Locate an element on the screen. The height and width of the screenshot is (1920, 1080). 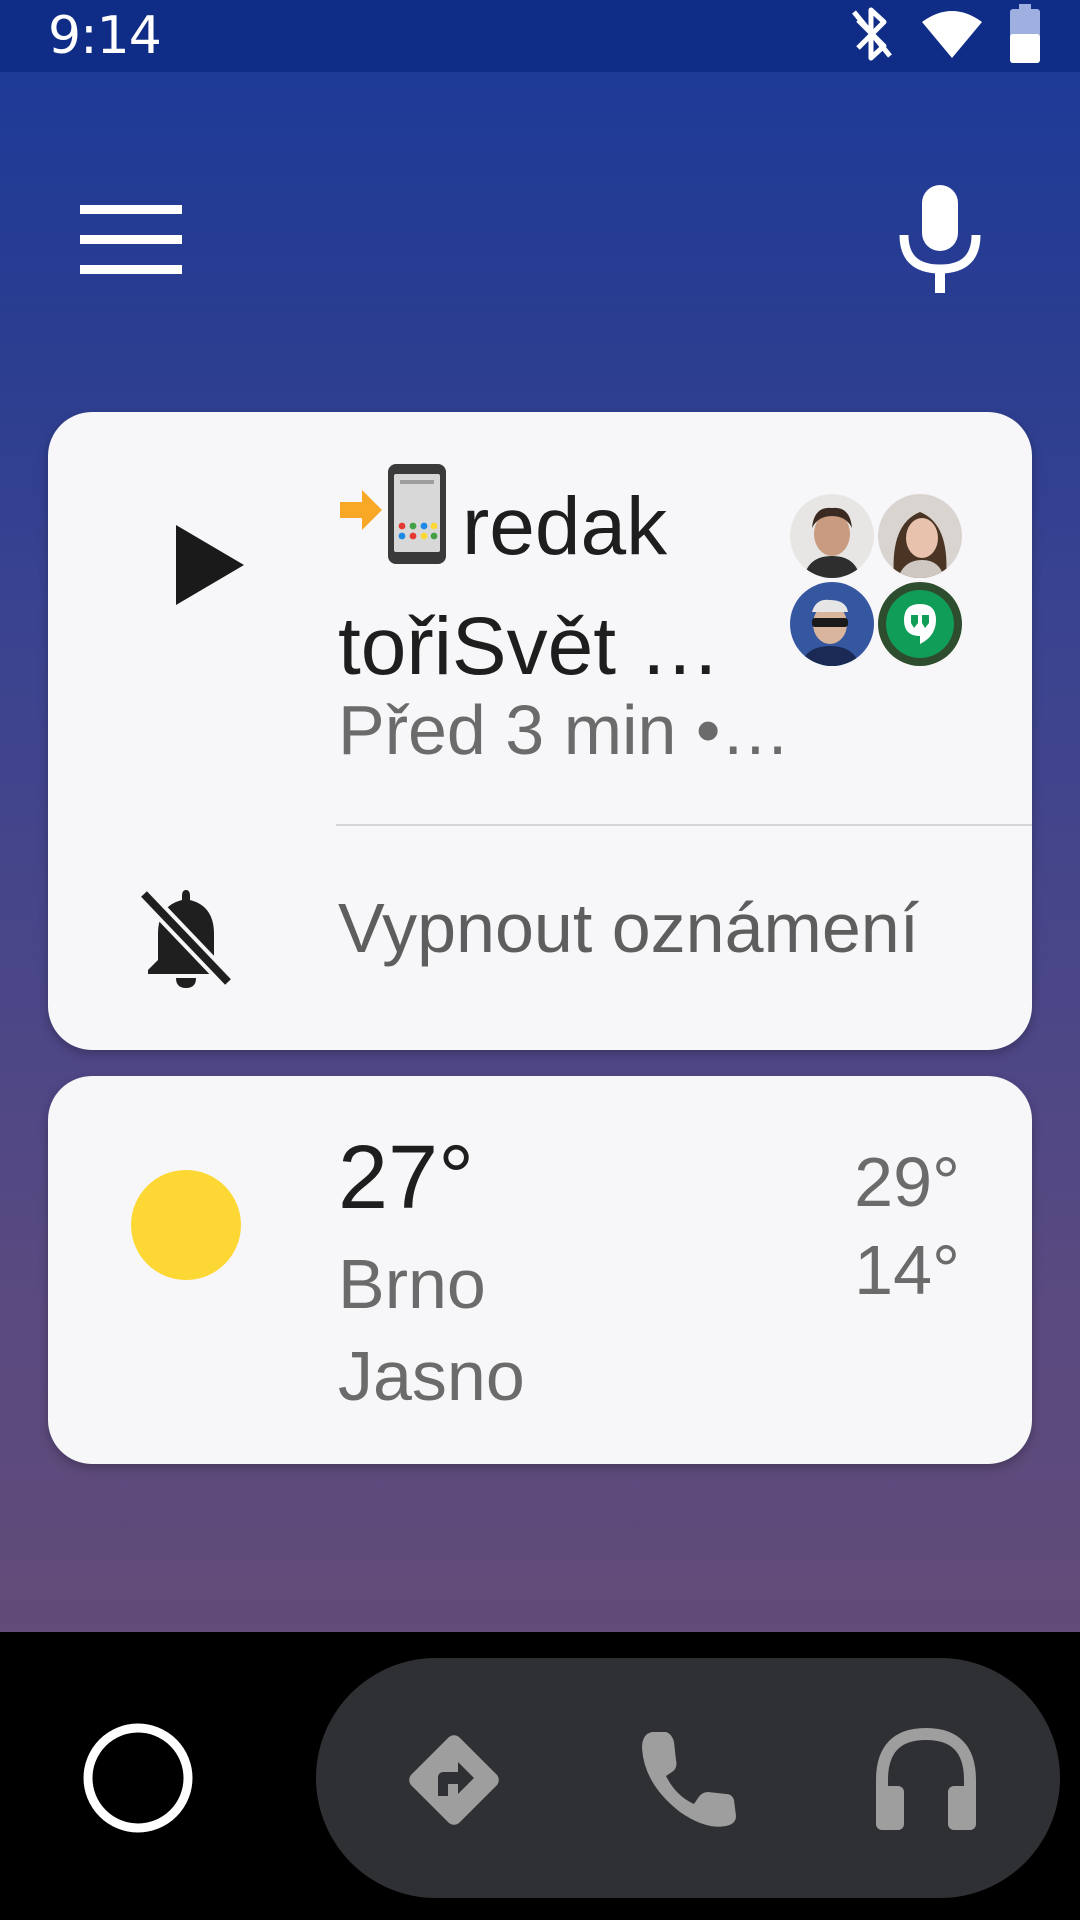
battery-icon is located at coordinates (1025, 36).